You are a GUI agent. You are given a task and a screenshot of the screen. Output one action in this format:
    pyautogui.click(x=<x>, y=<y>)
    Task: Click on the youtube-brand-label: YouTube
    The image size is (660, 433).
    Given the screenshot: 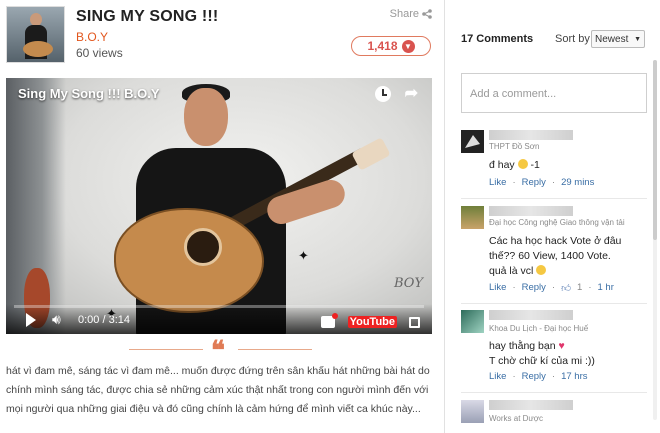 What is the action you would take?
    pyautogui.click(x=372, y=322)
    